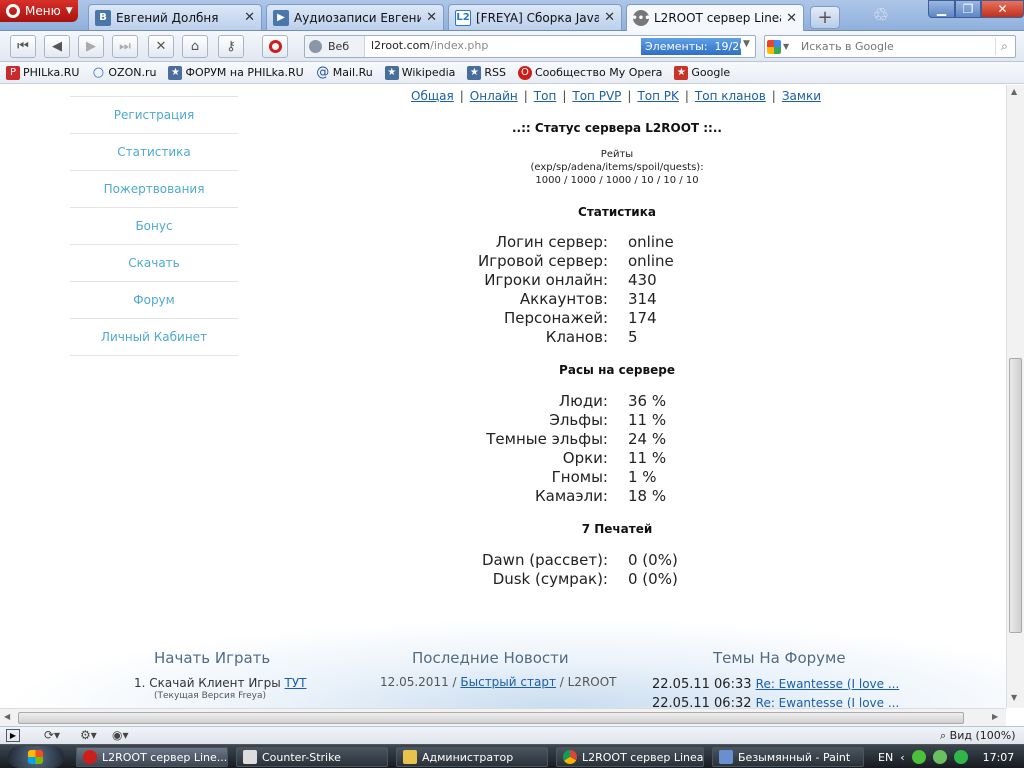 This screenshot has width=1024, height=769. I want to click on maximize-button: ❐, so click(968, 9).